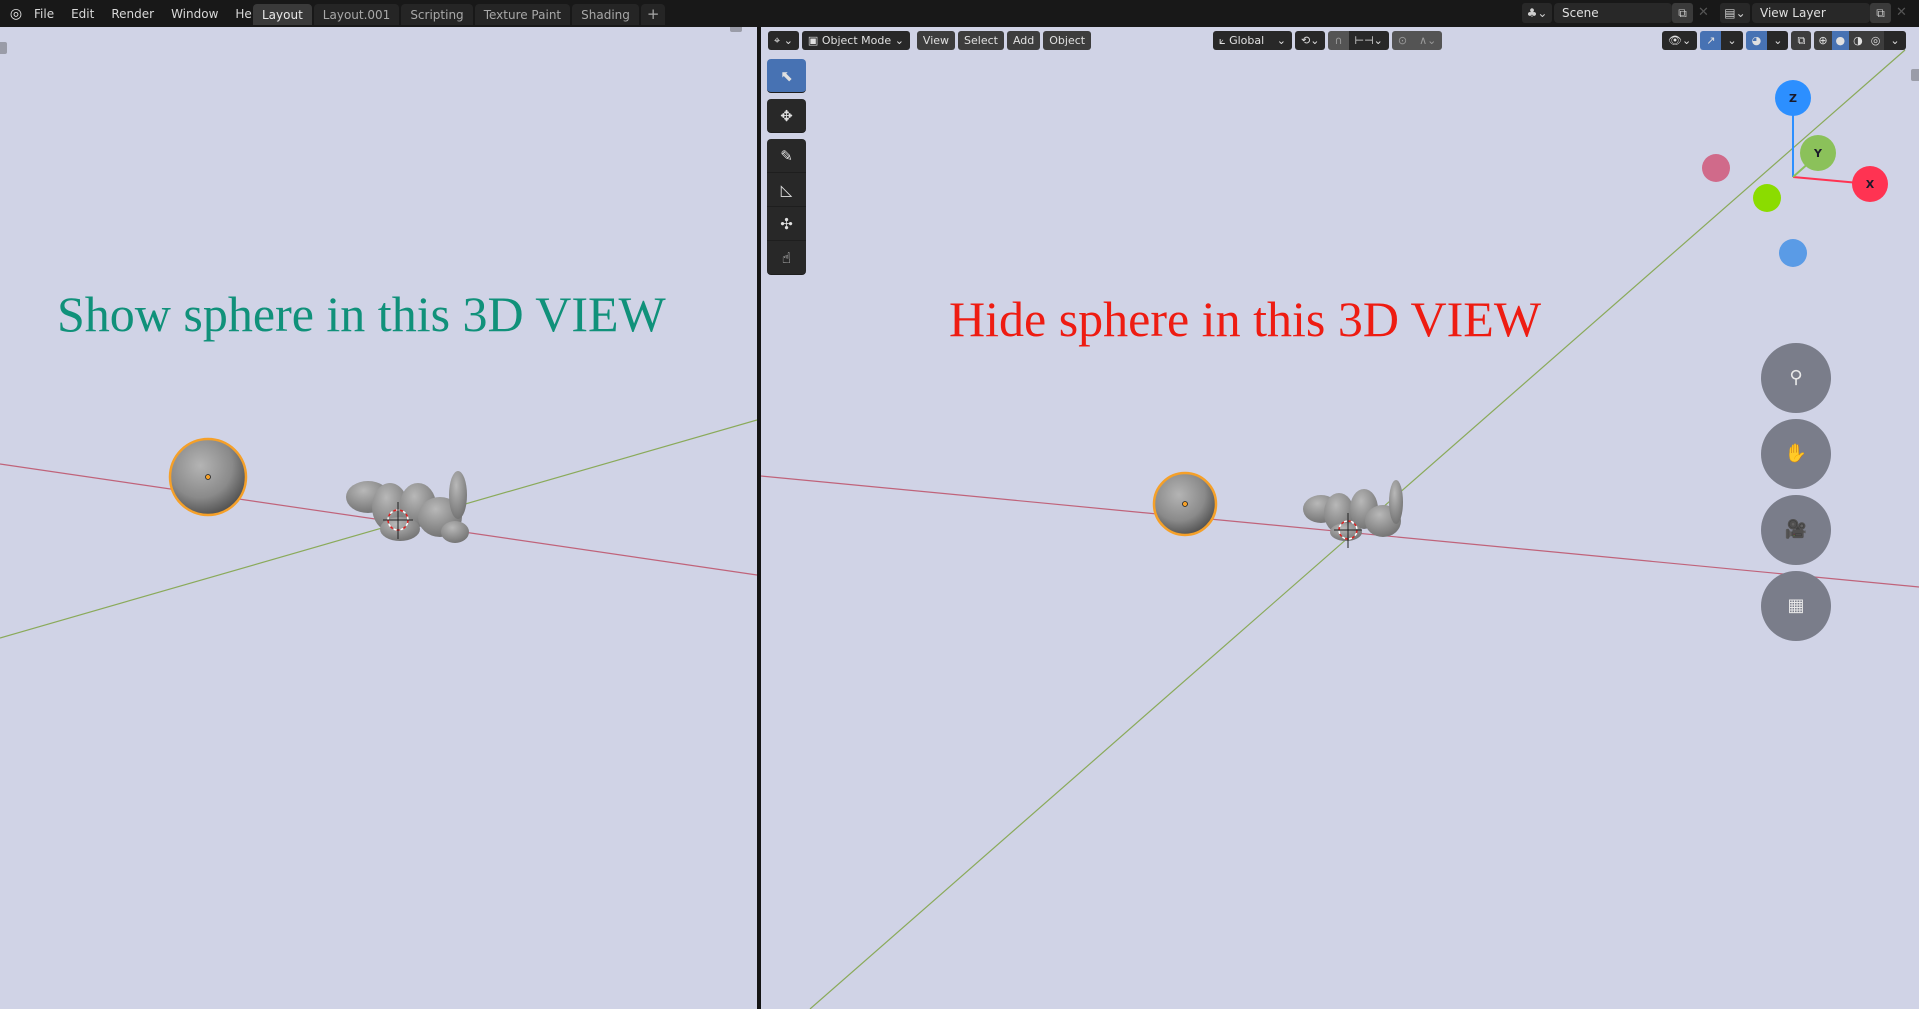 This screenshot has width=1919, height=1009. What do you see at coordinates (1364, 40) in the screenshot?
I see `snap-increment-icon: ⊢⊣` at bounding box center [1364, 40].